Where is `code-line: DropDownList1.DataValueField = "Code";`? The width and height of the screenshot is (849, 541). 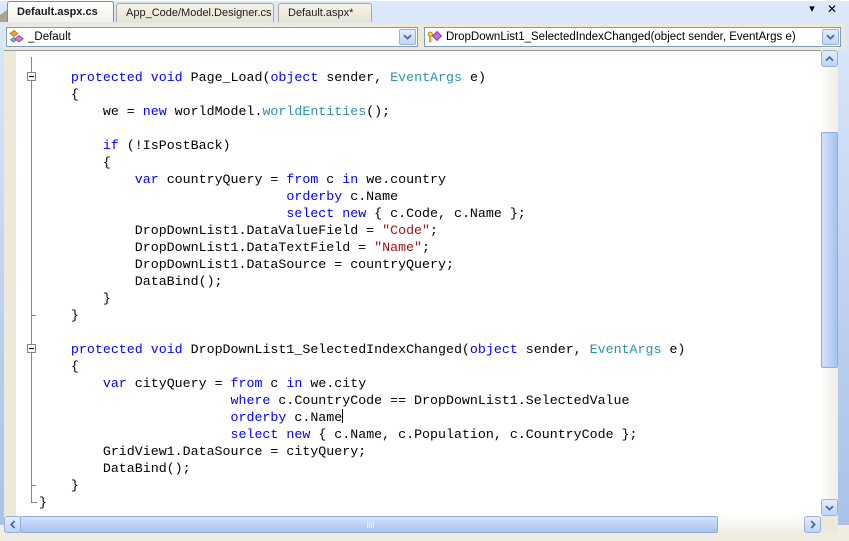 code-line: DropDownList1.DataValueField = "Code"; is located at coordinates (238, 230).